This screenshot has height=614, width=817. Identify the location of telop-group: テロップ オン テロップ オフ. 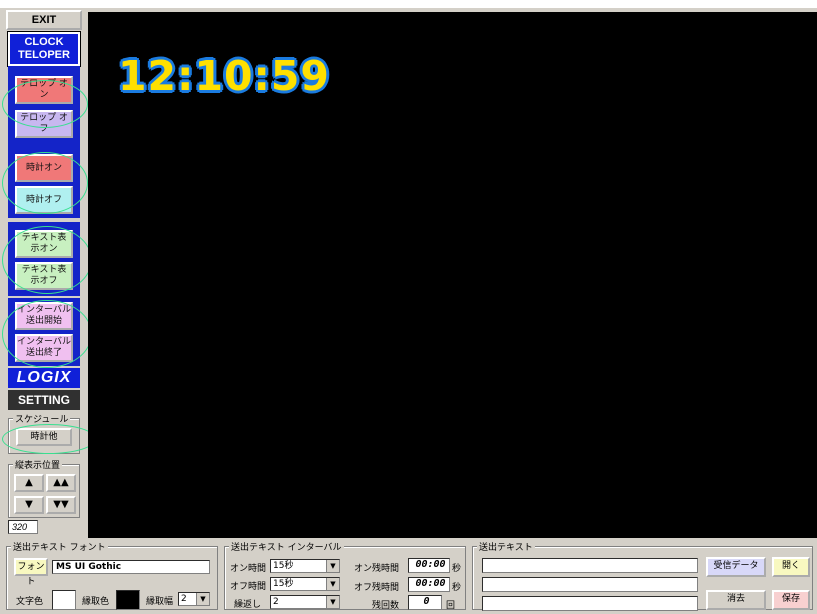
(44, 106).